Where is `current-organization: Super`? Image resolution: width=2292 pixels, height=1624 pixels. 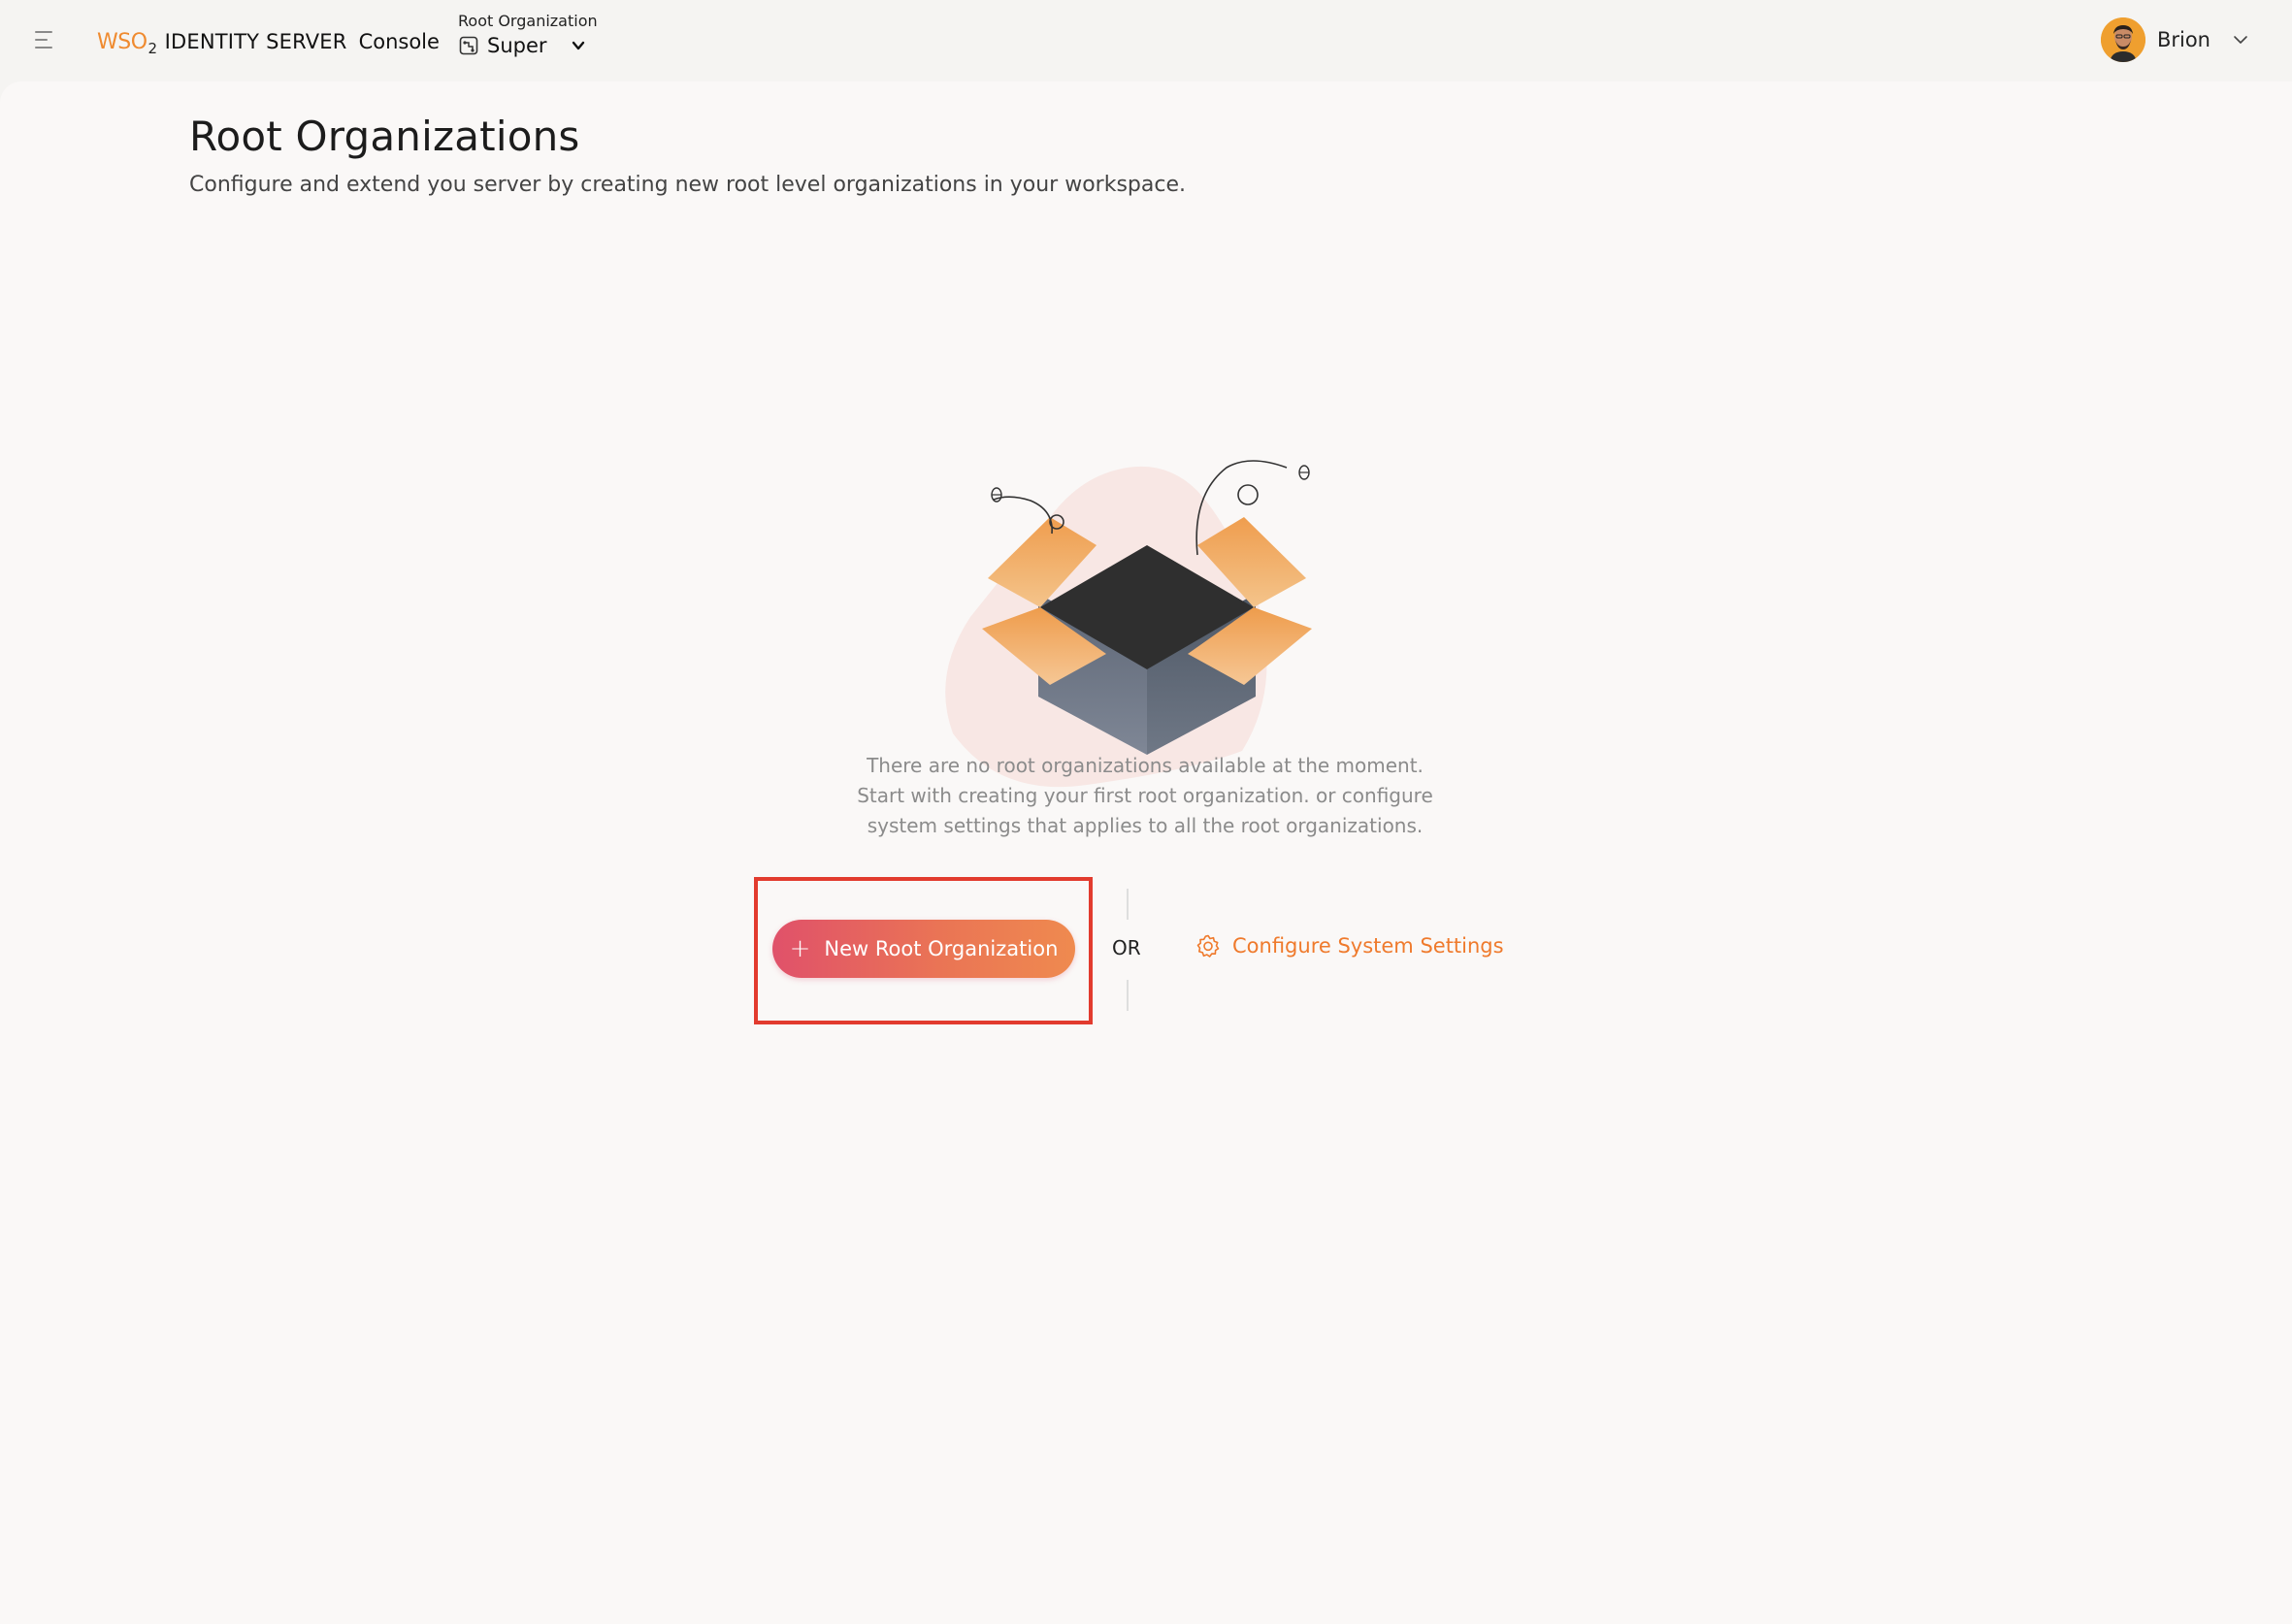
current-organization: Super is located at coordinates (517, 45).